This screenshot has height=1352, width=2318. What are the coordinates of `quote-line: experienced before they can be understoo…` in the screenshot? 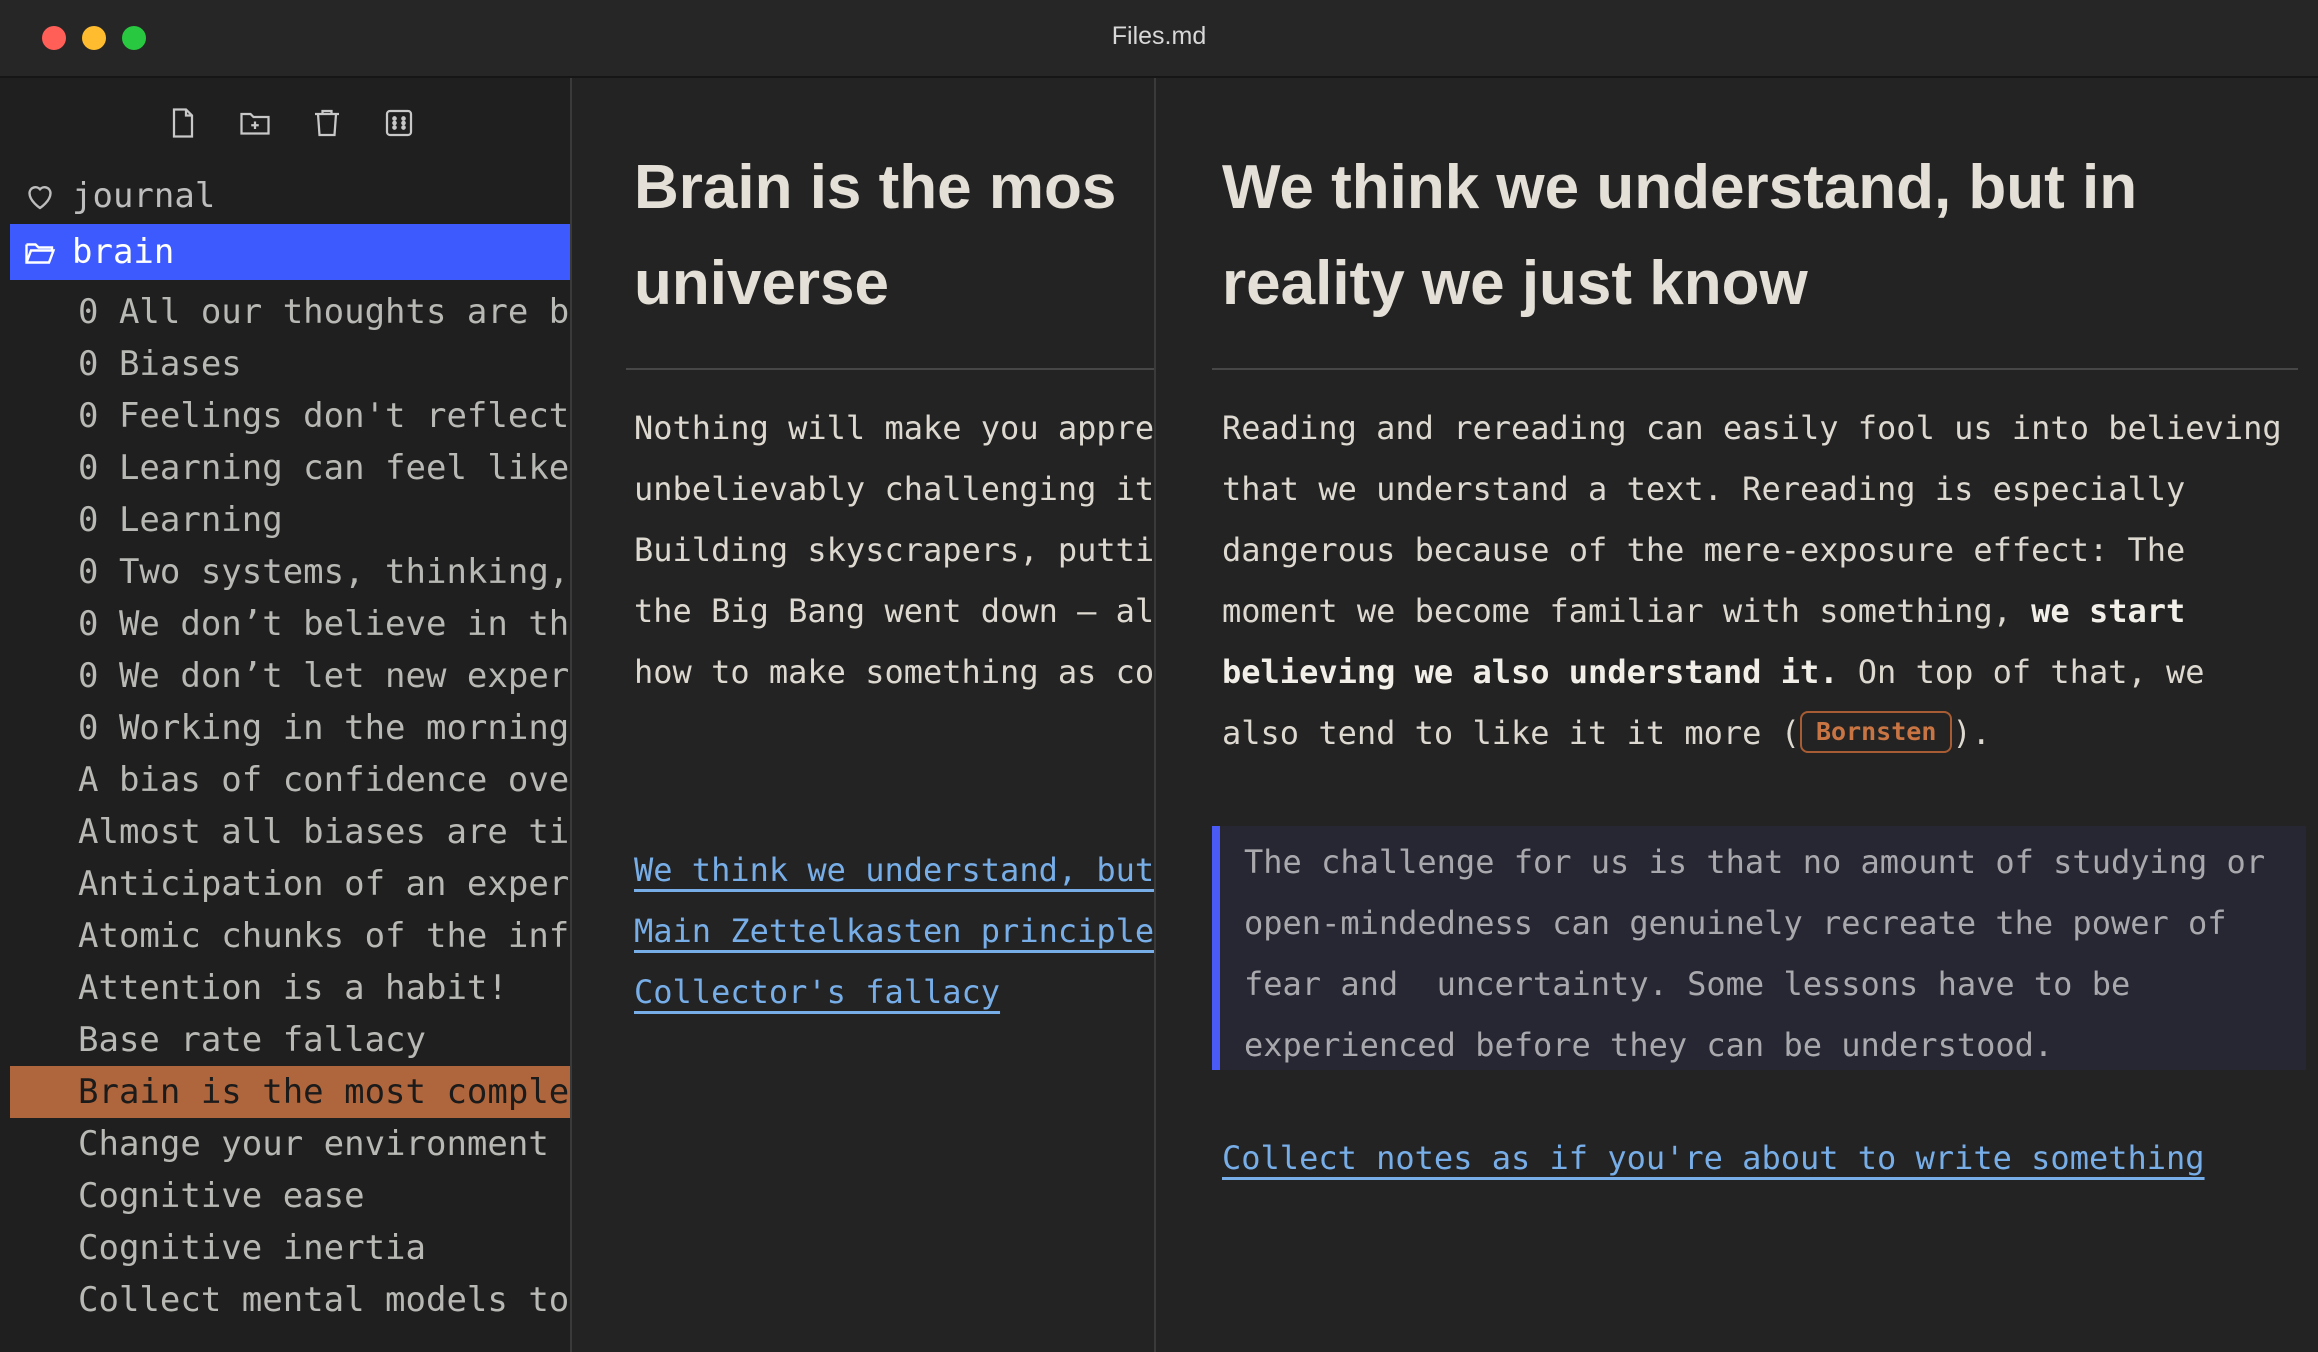 It's located at (1649, 1045).